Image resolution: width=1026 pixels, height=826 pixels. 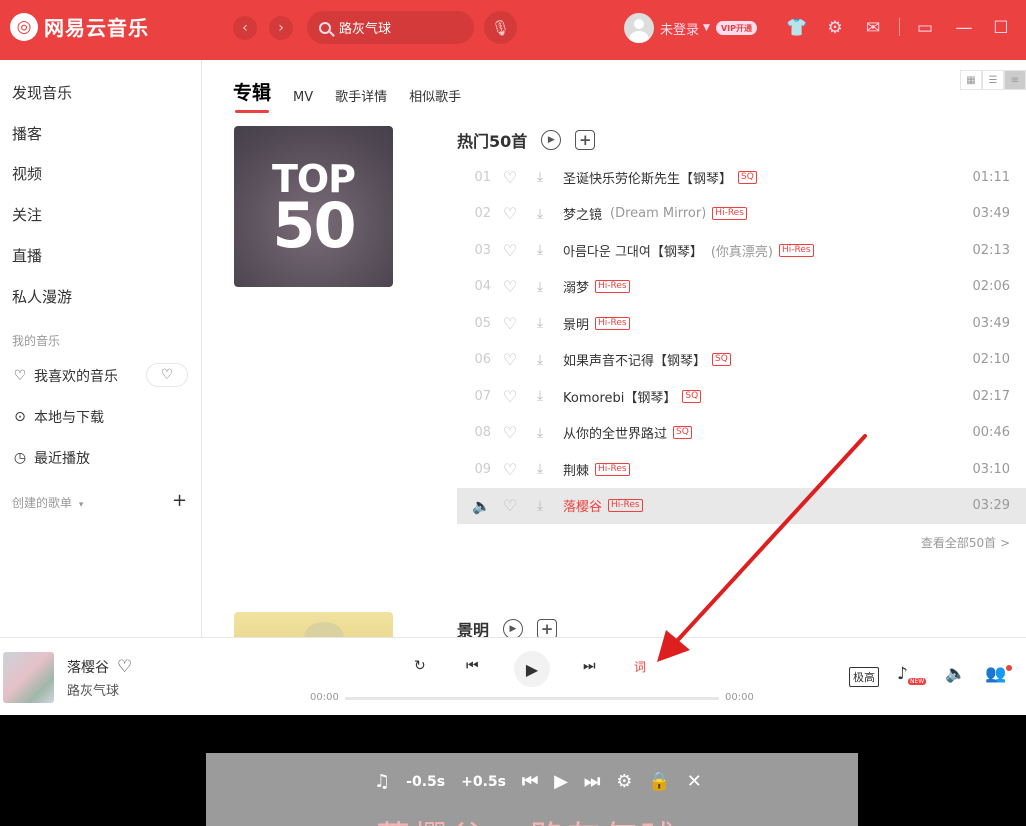 I want to click on minimize-button: —, so click(x=964, y=28).